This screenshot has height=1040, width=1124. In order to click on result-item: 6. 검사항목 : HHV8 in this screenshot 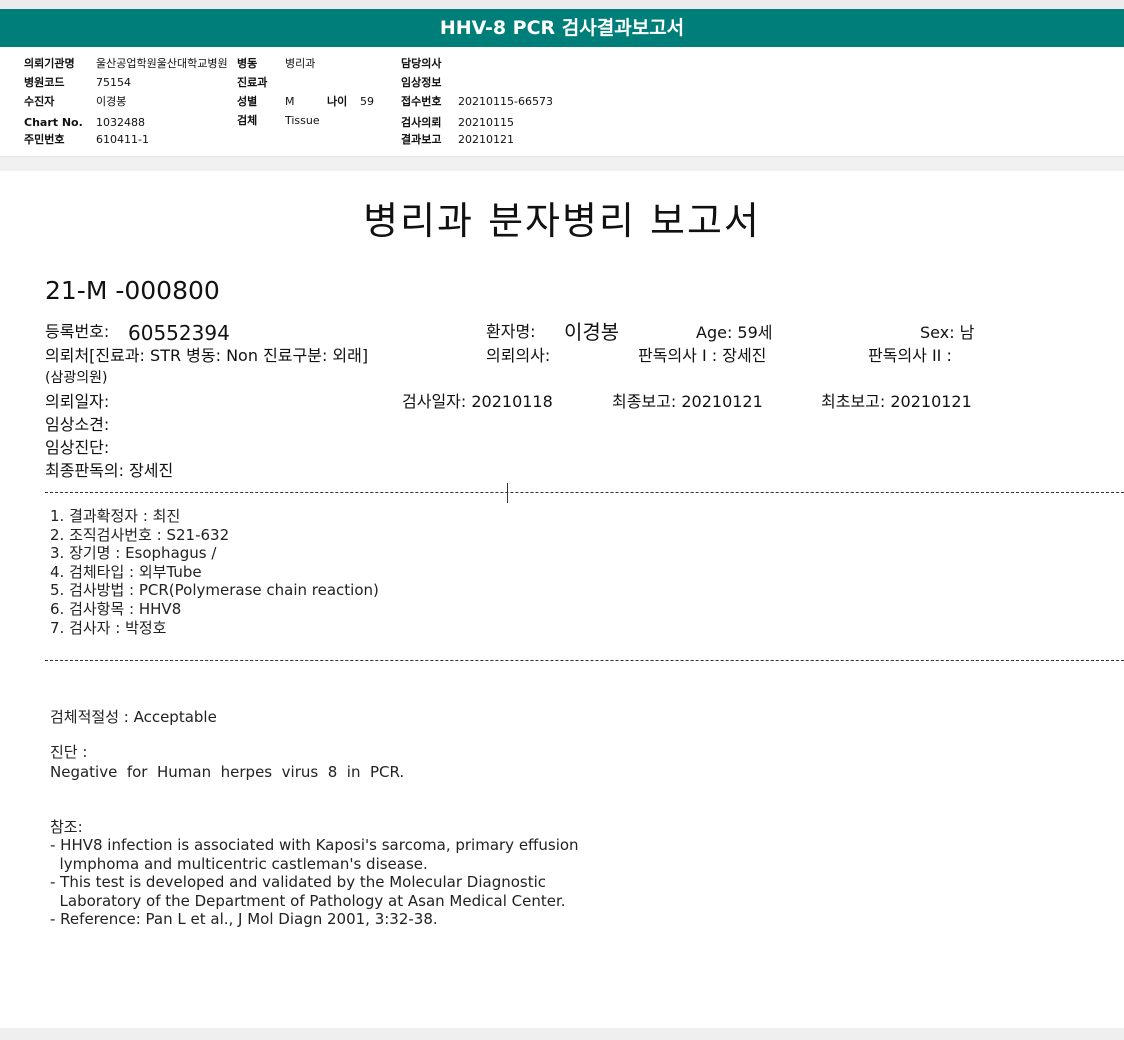, I will do `click(116, 608)`.